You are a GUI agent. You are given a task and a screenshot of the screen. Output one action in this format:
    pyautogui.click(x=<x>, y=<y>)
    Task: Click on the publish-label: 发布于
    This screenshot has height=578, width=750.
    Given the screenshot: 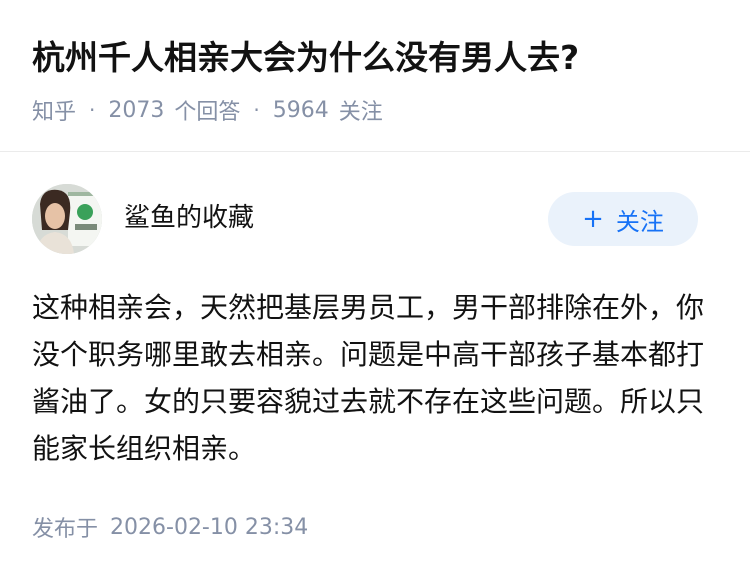 What is the action you would take?
    pyautogui.click(x=65, y=529)
    